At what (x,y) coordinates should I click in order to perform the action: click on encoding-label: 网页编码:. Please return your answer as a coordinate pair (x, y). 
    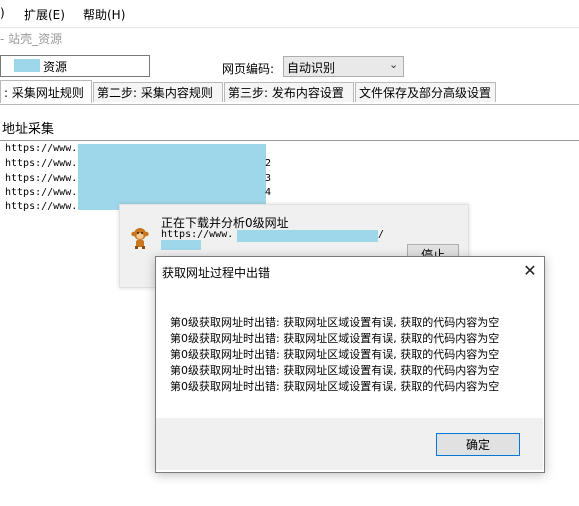
    Looking at the image, I should click on (248, 69).